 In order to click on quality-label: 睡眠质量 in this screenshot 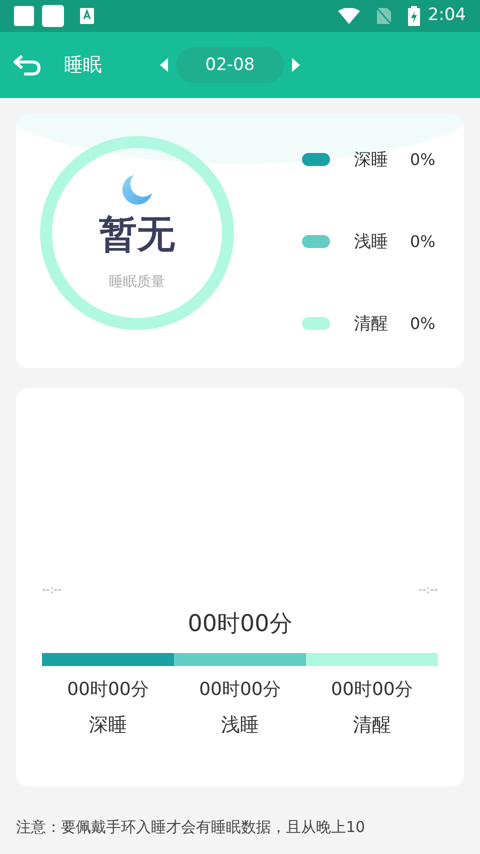, I will do `click(137, 282)`.